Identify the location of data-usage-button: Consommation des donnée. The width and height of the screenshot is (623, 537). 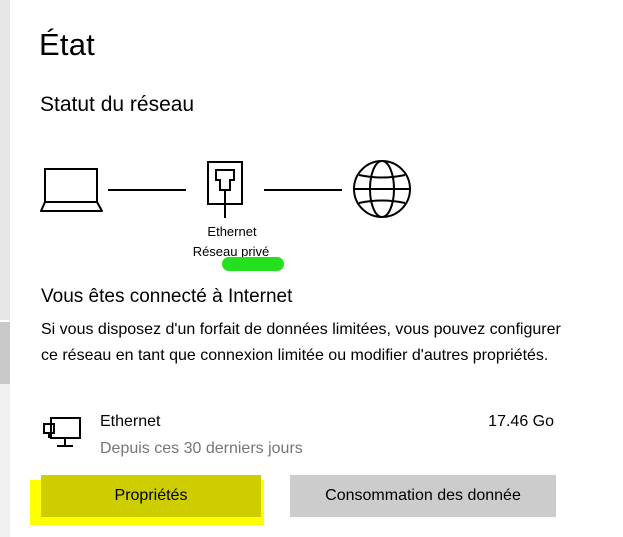
(423, 496).